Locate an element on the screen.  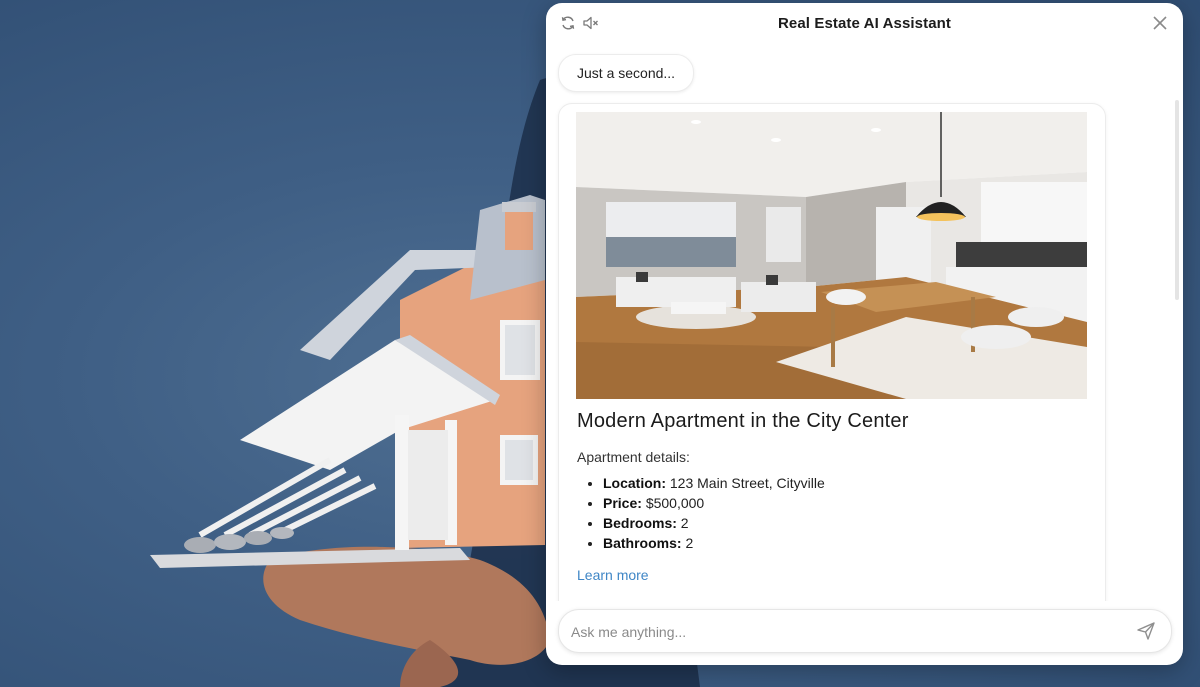
chat-title: Real Estate AI Assistant is located at coordinates (864, 23).